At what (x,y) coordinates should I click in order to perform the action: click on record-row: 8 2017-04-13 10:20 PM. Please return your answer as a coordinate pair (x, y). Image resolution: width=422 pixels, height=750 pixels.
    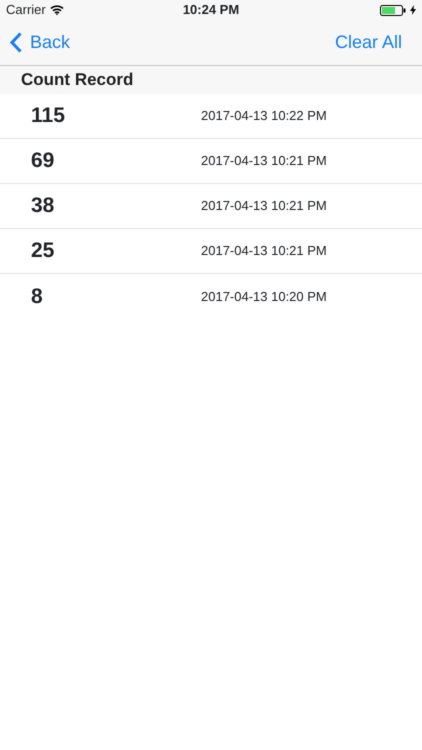
    Looking at the image, I should click on (211, 296).